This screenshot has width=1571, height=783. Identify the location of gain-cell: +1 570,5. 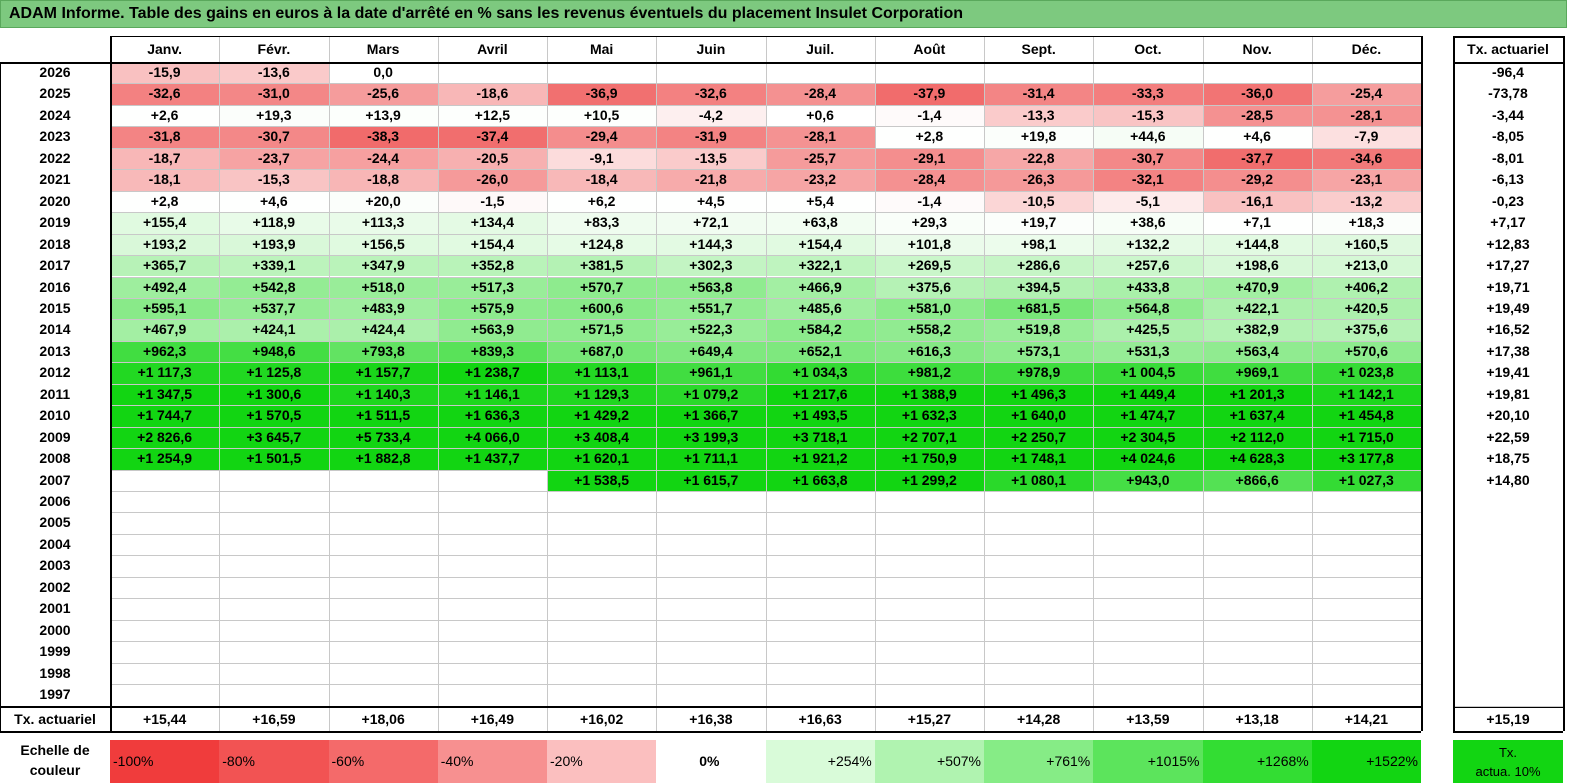
(274, 416).